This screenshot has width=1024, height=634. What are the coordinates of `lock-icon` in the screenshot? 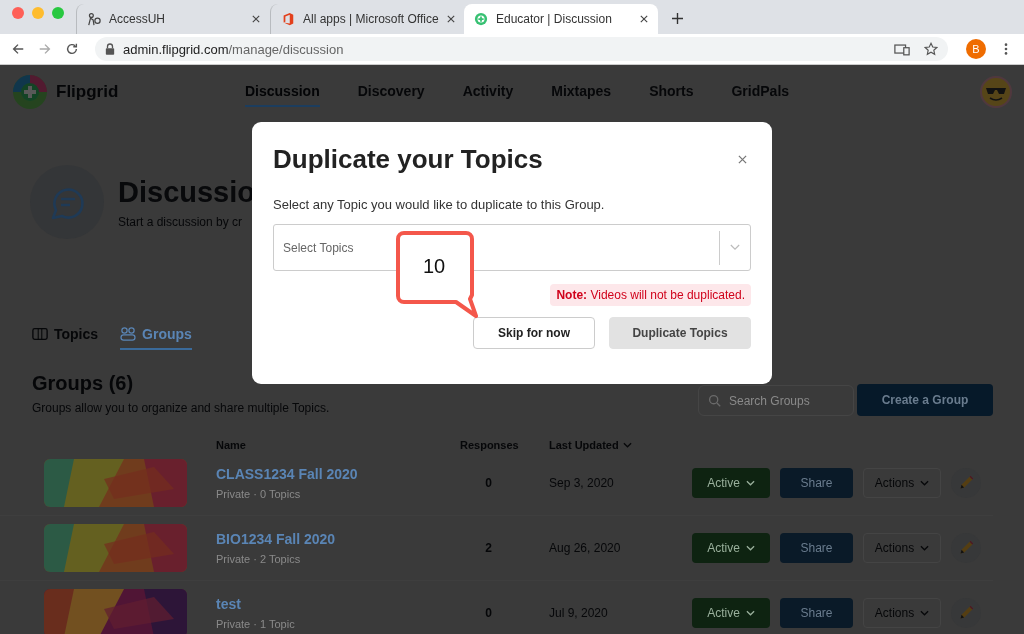 It's located at (110, 49).